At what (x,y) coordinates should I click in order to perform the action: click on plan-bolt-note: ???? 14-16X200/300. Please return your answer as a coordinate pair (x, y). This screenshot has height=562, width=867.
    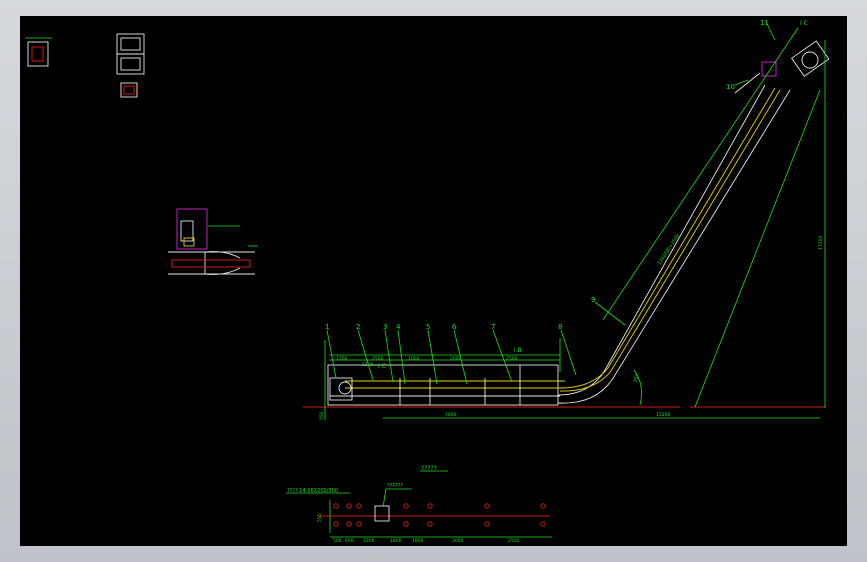
    Looking at the image, I should click on (312, 491).